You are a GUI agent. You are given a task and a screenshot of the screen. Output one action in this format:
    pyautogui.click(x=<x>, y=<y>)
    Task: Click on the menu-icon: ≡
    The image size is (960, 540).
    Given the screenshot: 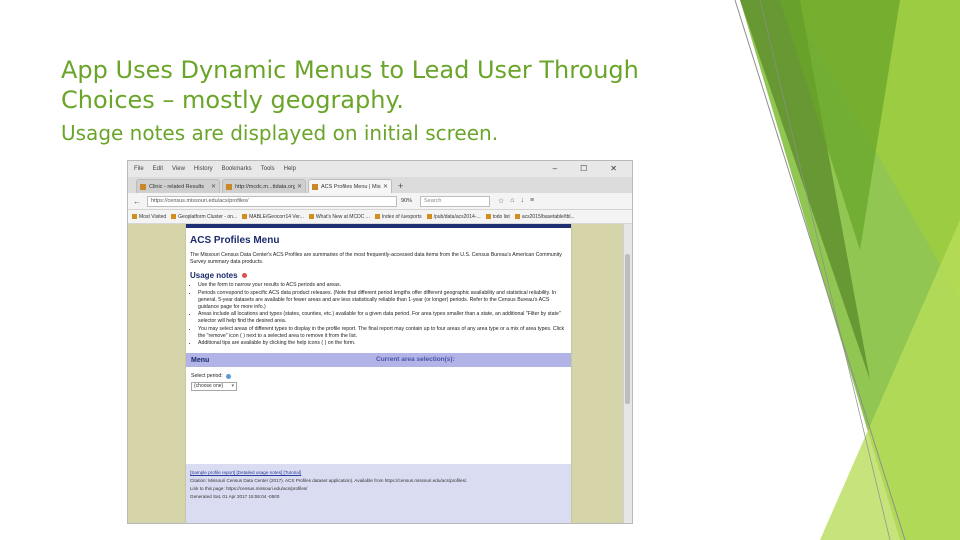 What is the action you would take?
    pyautogui.click(x=532, y=201)
    